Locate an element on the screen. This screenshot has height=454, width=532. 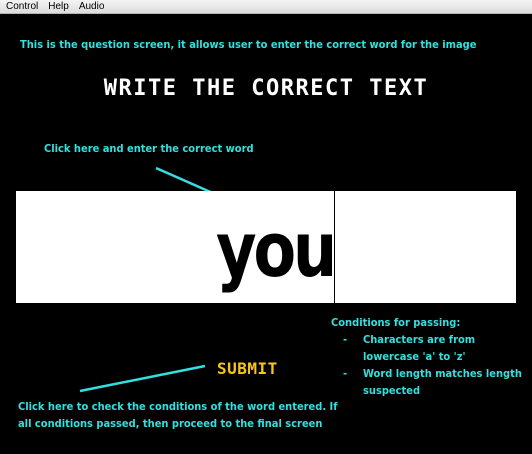
text-cursor is located at coordinates (334, 247).